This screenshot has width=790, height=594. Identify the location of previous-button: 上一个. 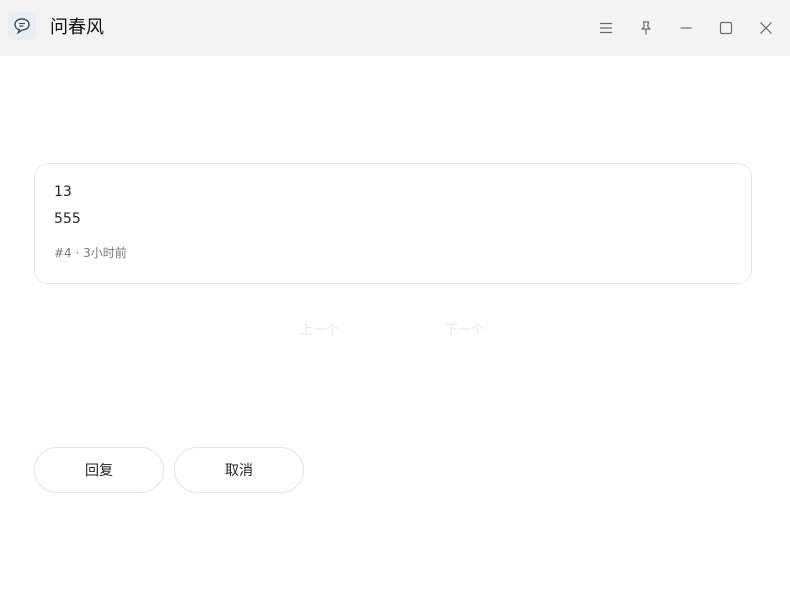
(319, 328).